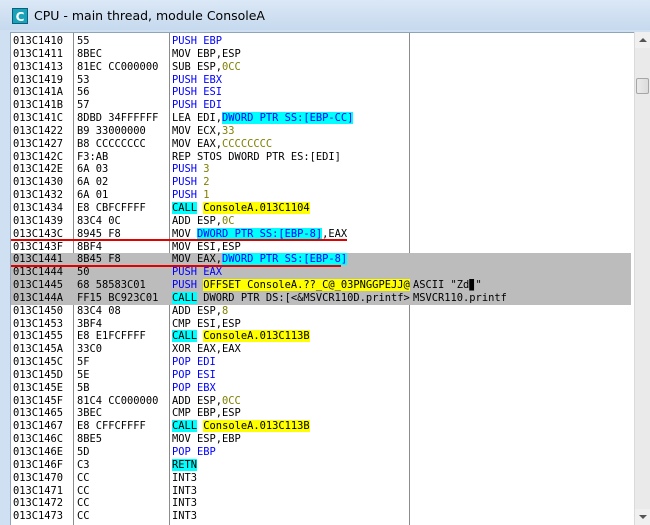 The image size is (650, 525). I want to click on instruction-token: INT3, so click(185, 490).